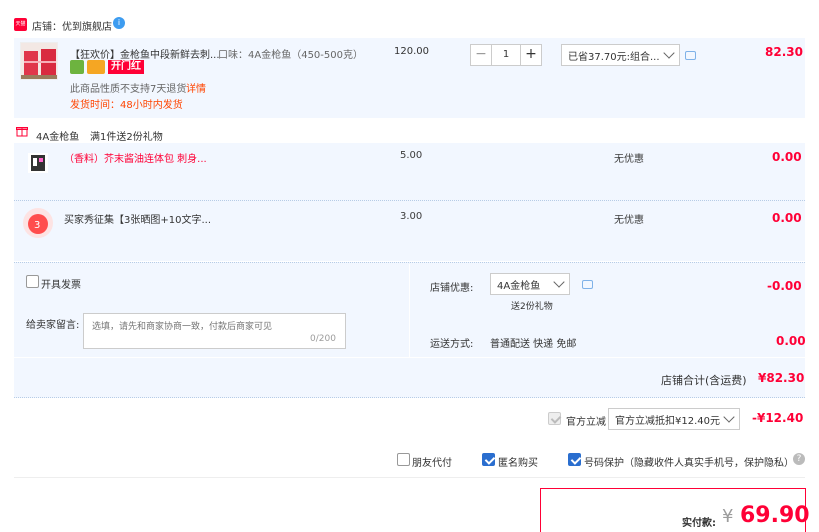  I want to click on gift-total-2: 0.00, so click(787, 218).